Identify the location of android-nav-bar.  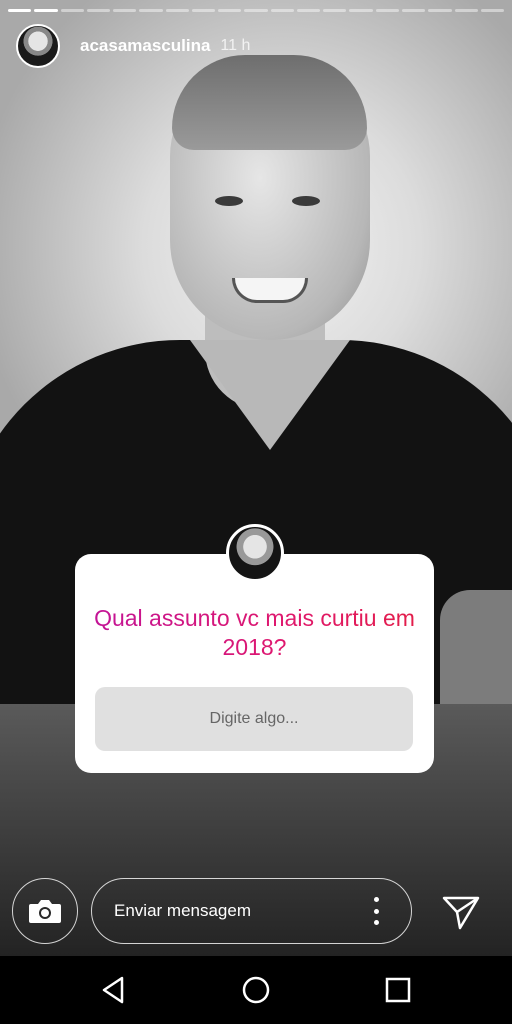
(256, 990).